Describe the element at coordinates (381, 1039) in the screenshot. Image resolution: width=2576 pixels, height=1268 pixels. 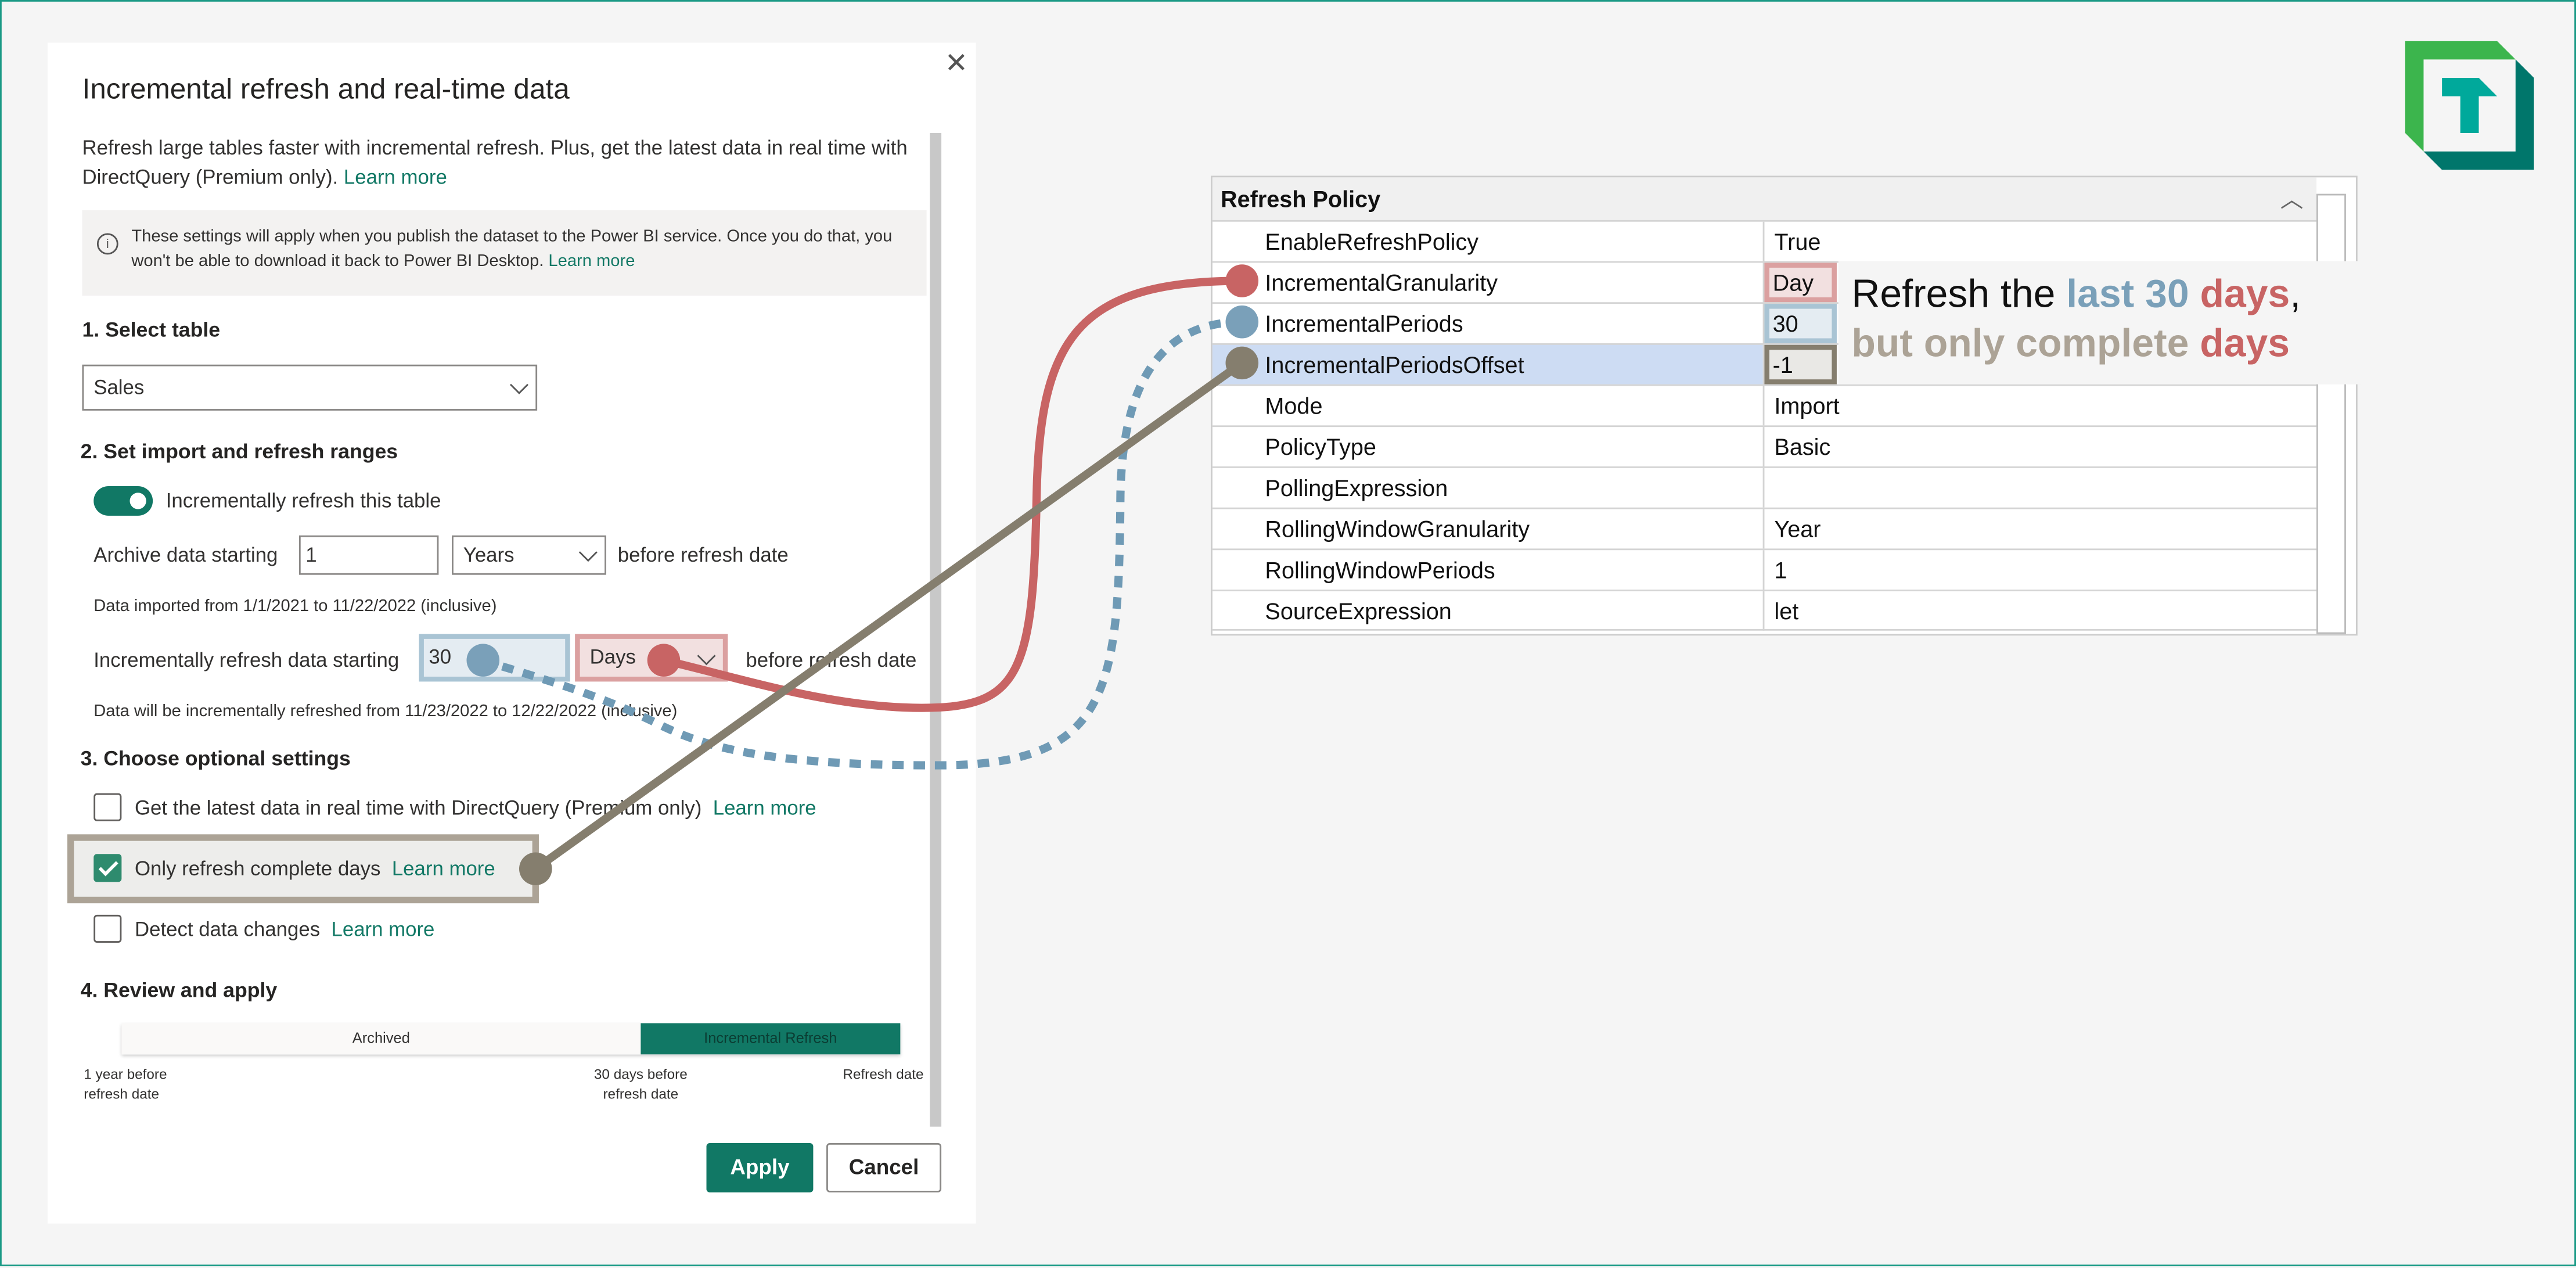
I see `archived-segment: Archived` at that location.